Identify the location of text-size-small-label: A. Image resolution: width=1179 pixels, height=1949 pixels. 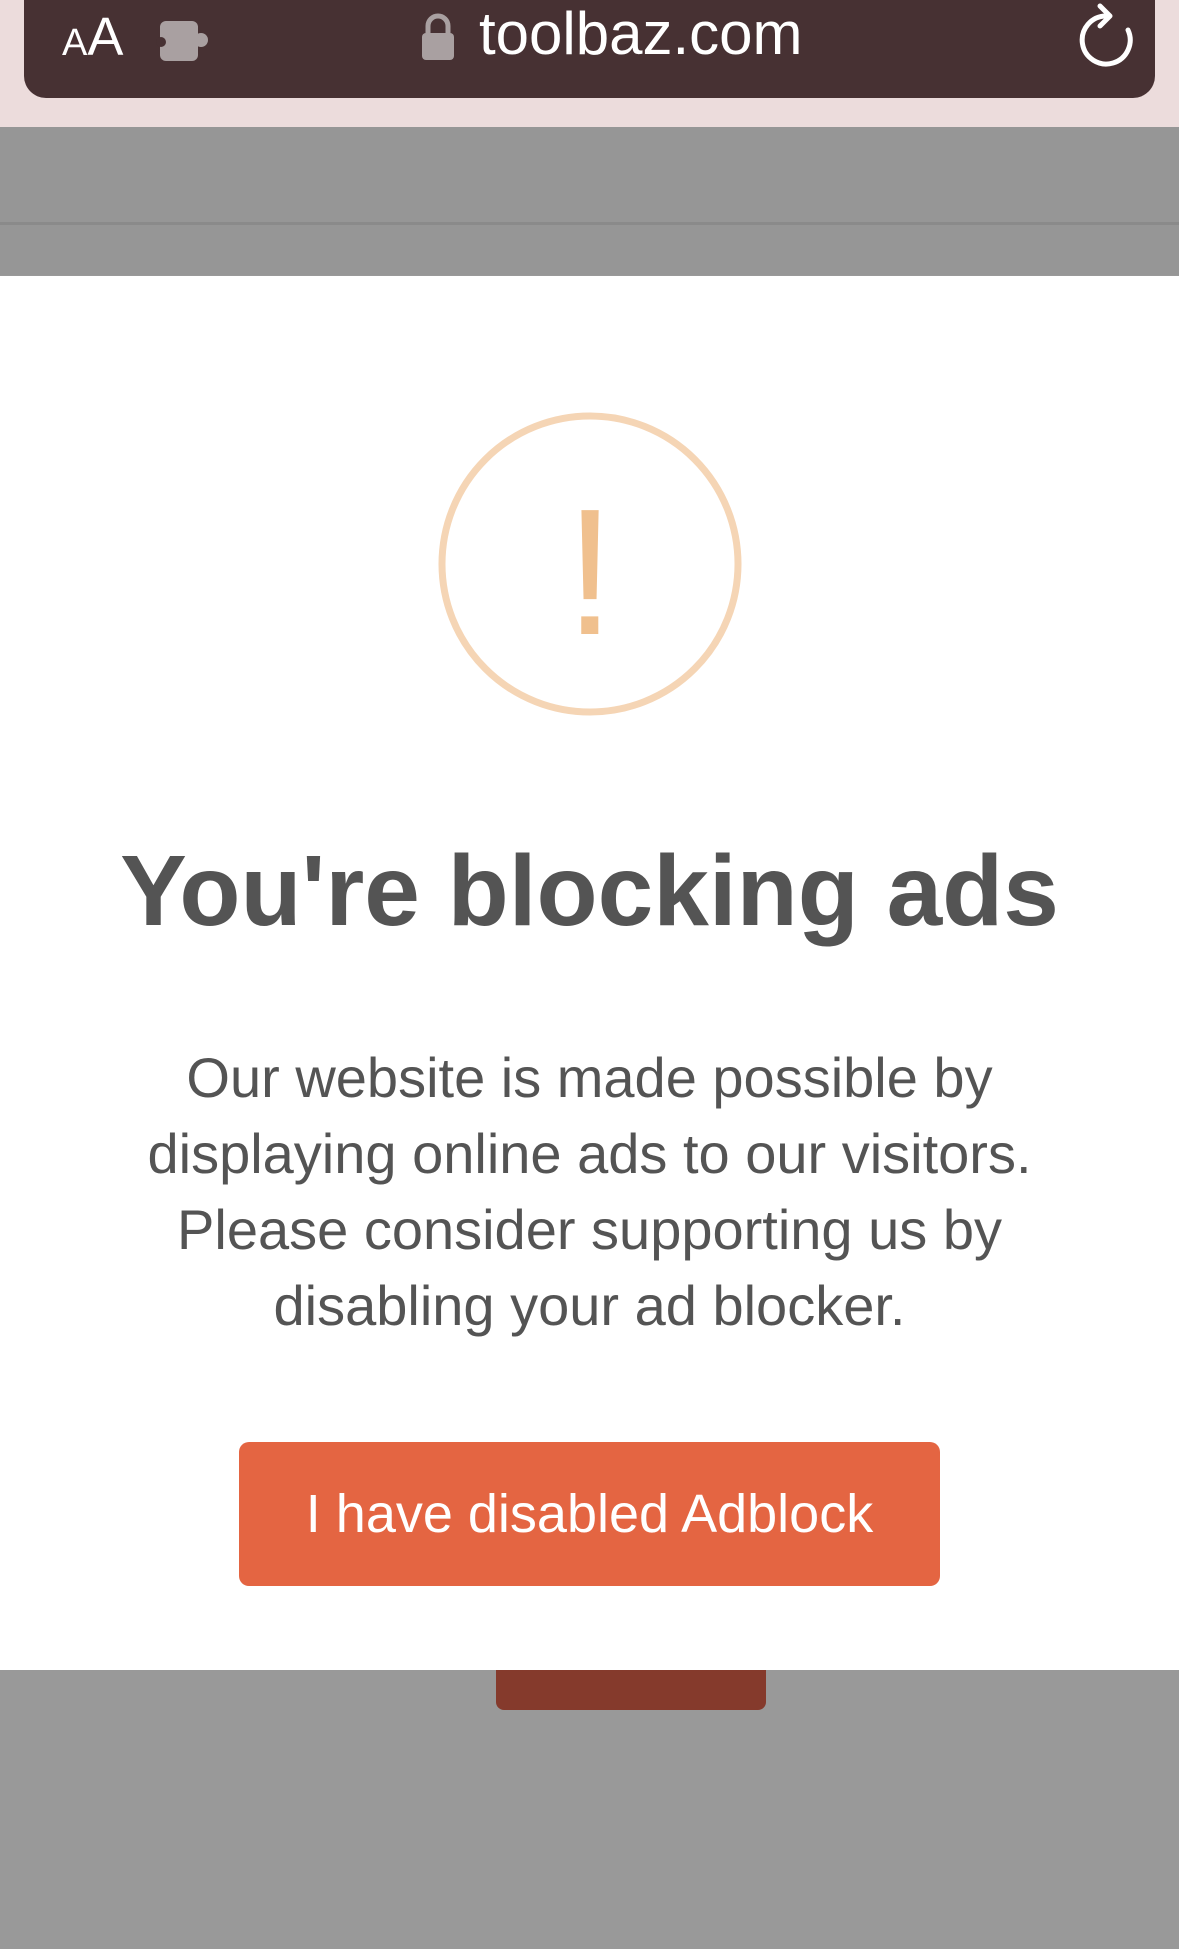
(75, 43).